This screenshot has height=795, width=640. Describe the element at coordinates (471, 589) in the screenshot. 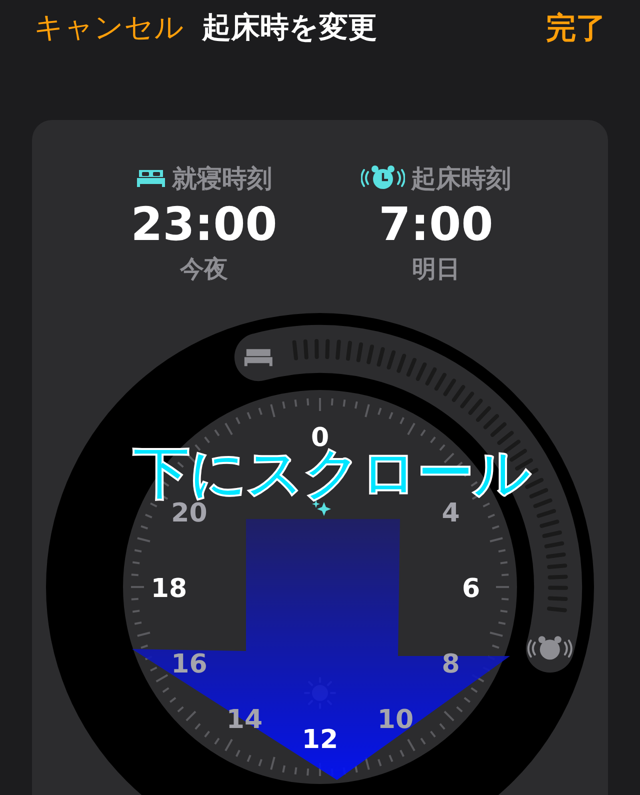

I see `hour-label: 6` at that location.